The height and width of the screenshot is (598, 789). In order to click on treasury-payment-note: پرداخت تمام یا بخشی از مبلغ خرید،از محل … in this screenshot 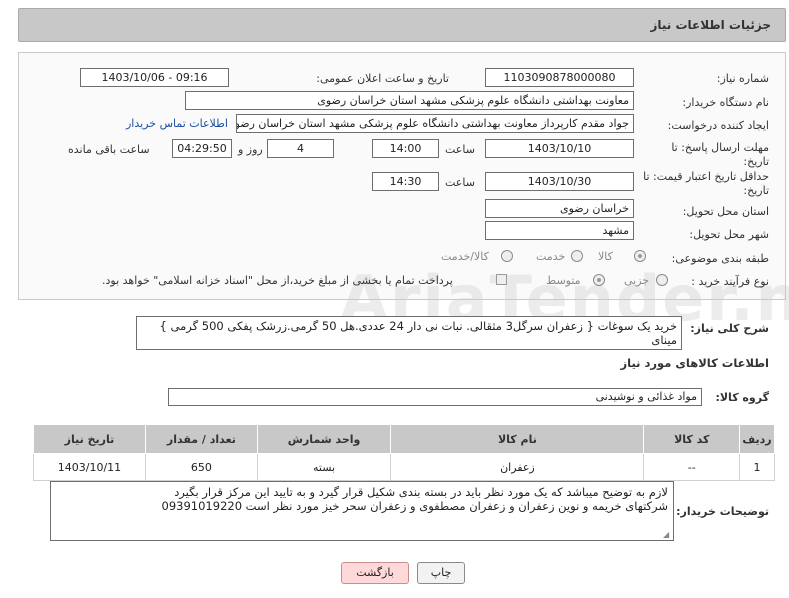, I will do `click(277, 280)`.